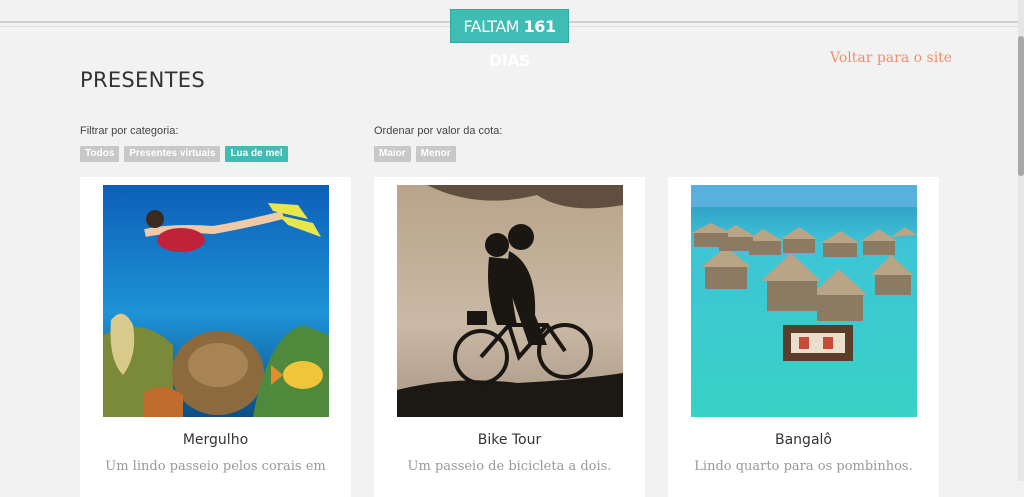 This screenshot has height=497, width=1024. Describe the element at coordinates (891, 58) in the screenshot. I see `back-to-site-link: Voltar para o site` at that location.